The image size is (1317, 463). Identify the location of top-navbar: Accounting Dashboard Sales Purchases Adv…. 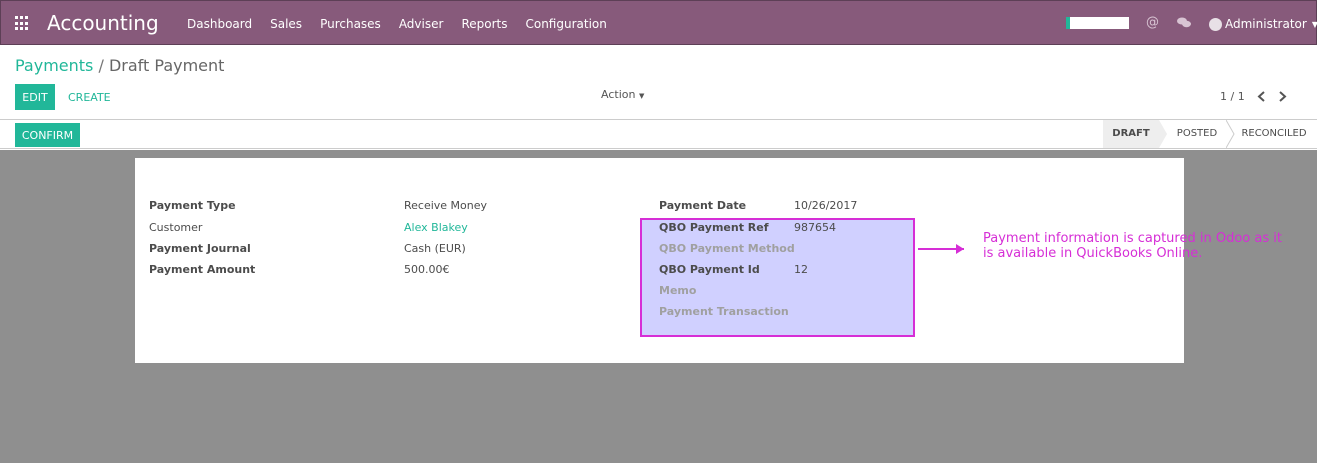
(658, 22).